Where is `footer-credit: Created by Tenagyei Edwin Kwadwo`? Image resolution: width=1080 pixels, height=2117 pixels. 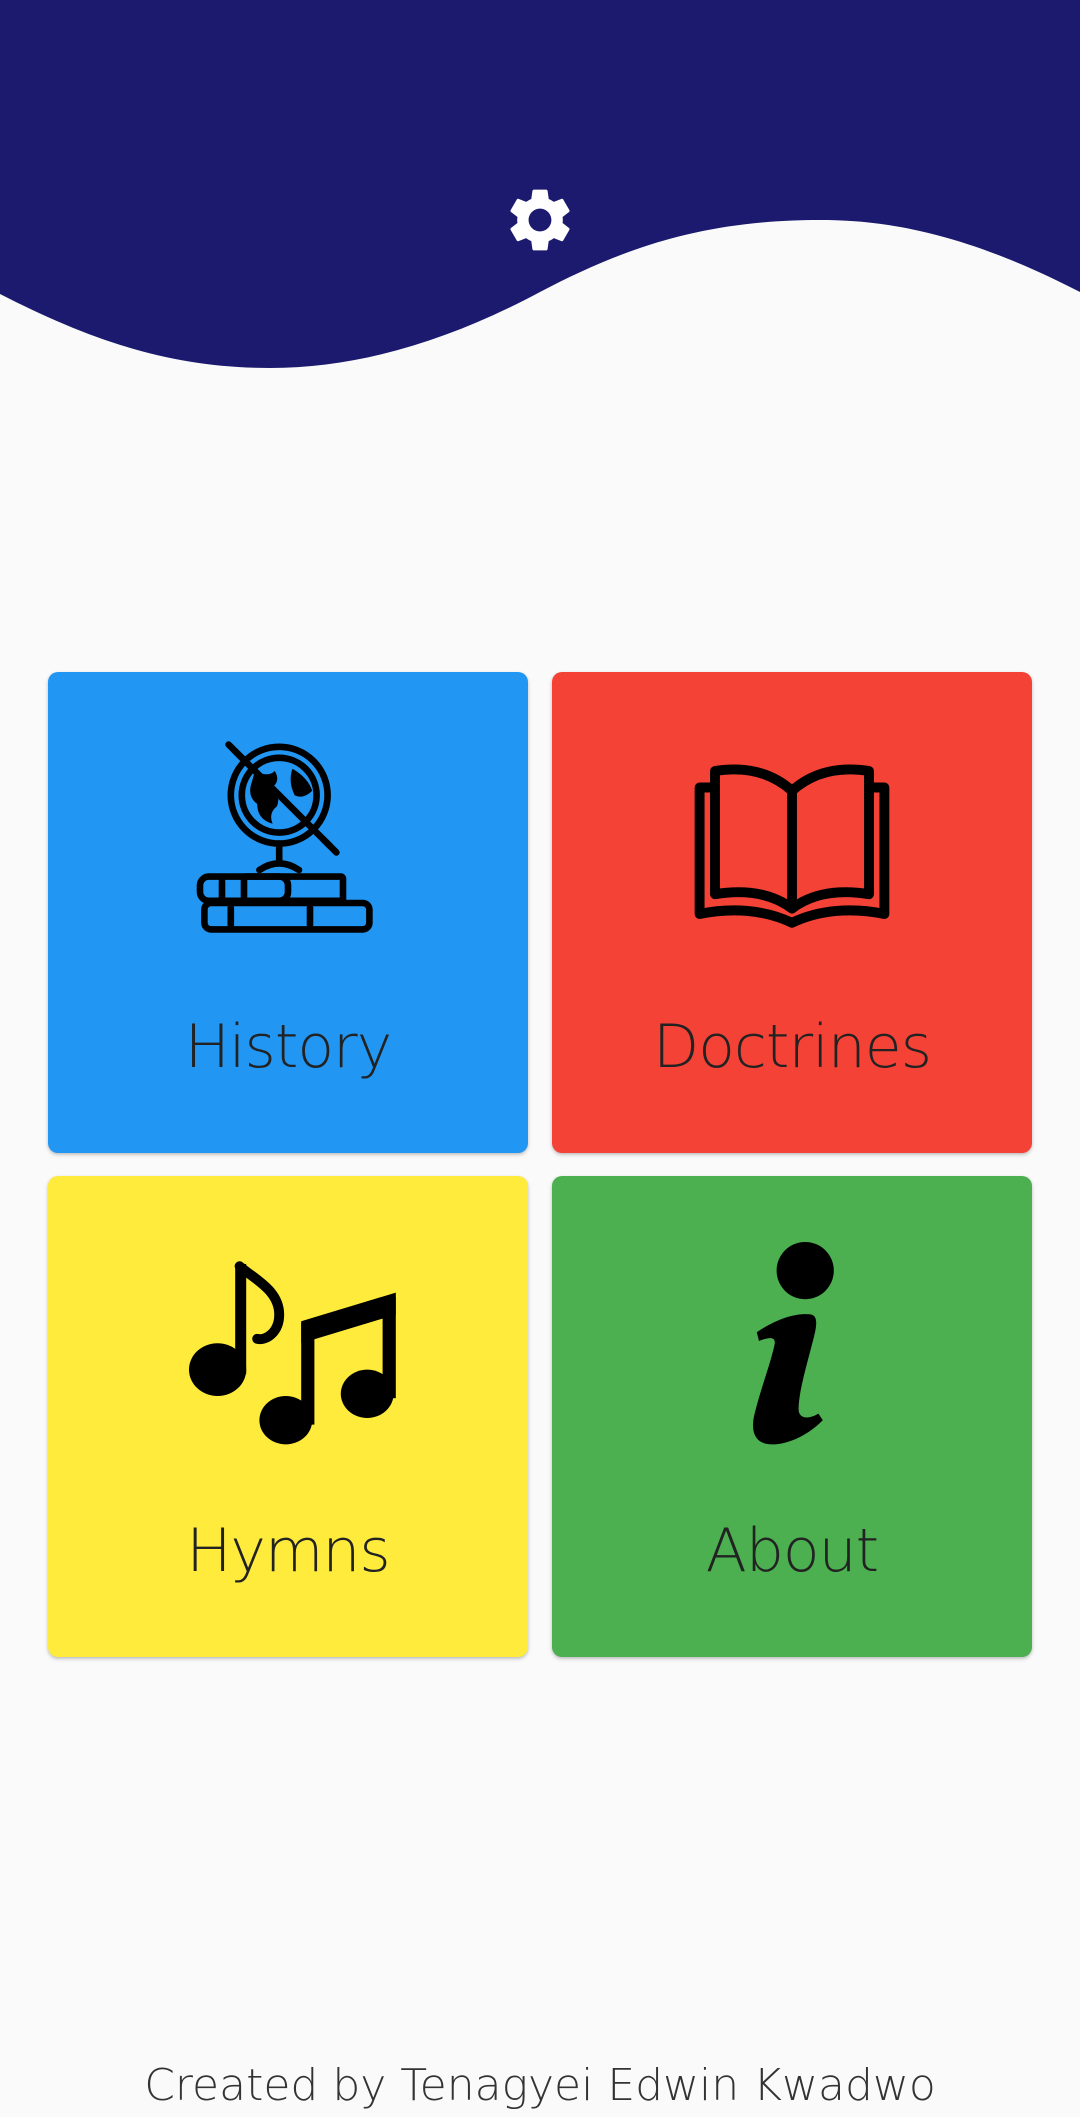
footer-credit: Created by Tenagyei Edwin Kwadwo is located at coordinates (540, 2085).